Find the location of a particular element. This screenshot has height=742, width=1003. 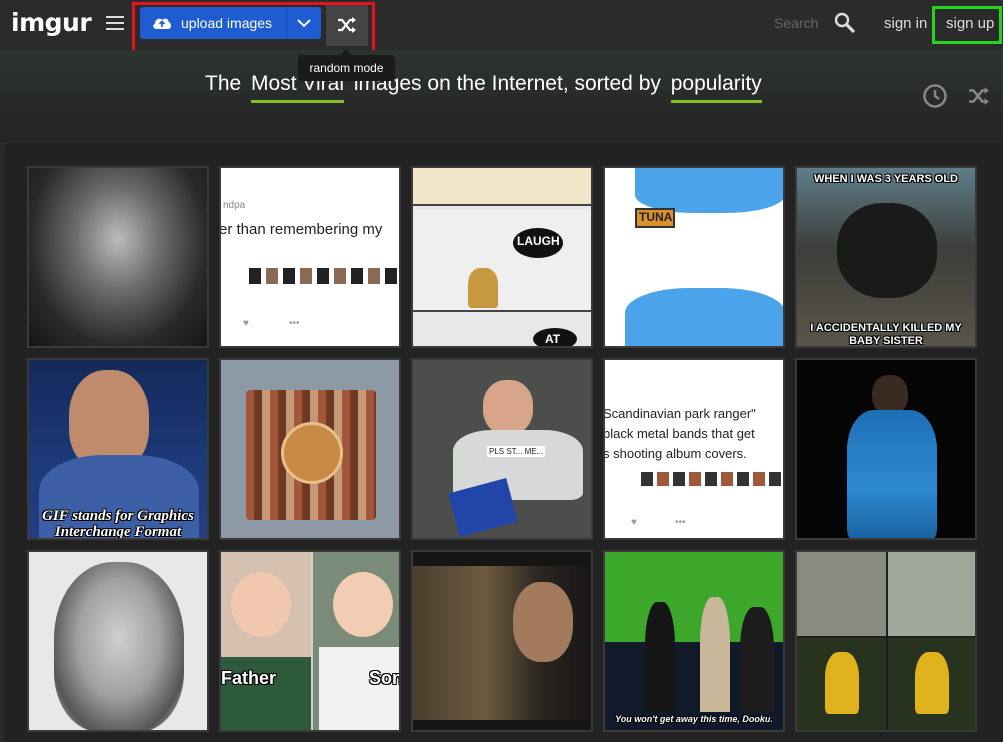

clock-icon is located at coordinates (935, 96).